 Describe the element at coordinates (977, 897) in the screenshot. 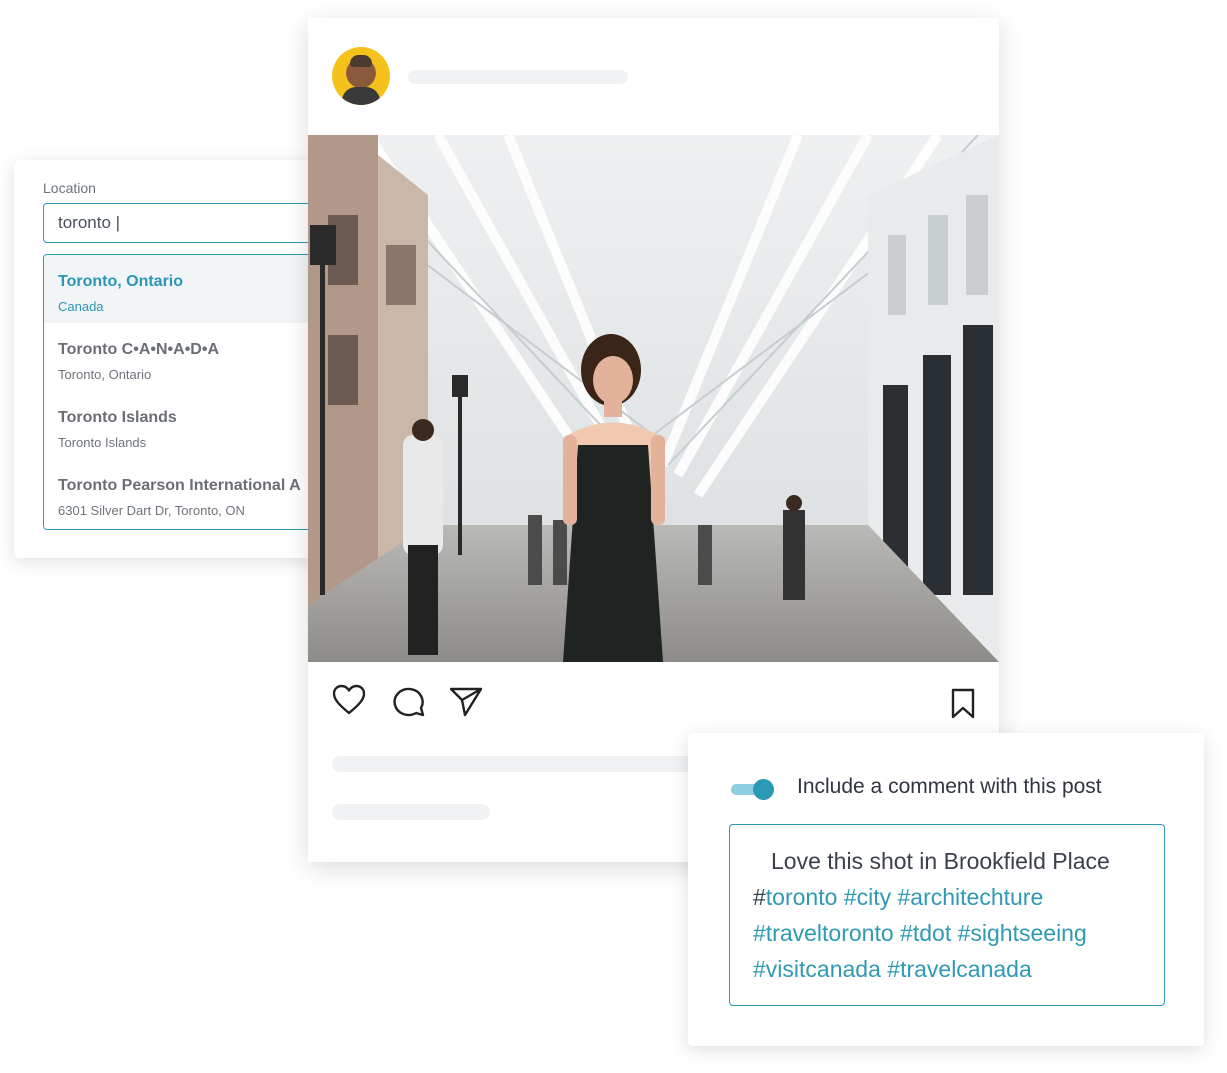

I see `hashtag: architechture` at that location.